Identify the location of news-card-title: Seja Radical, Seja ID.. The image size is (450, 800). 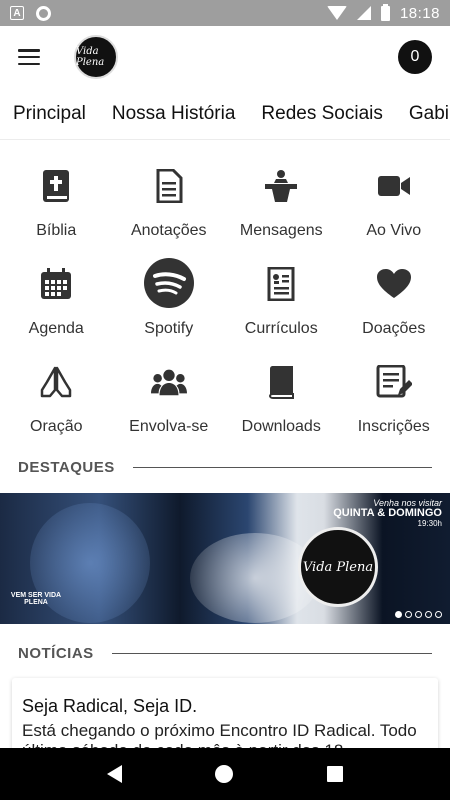
(110, 706).